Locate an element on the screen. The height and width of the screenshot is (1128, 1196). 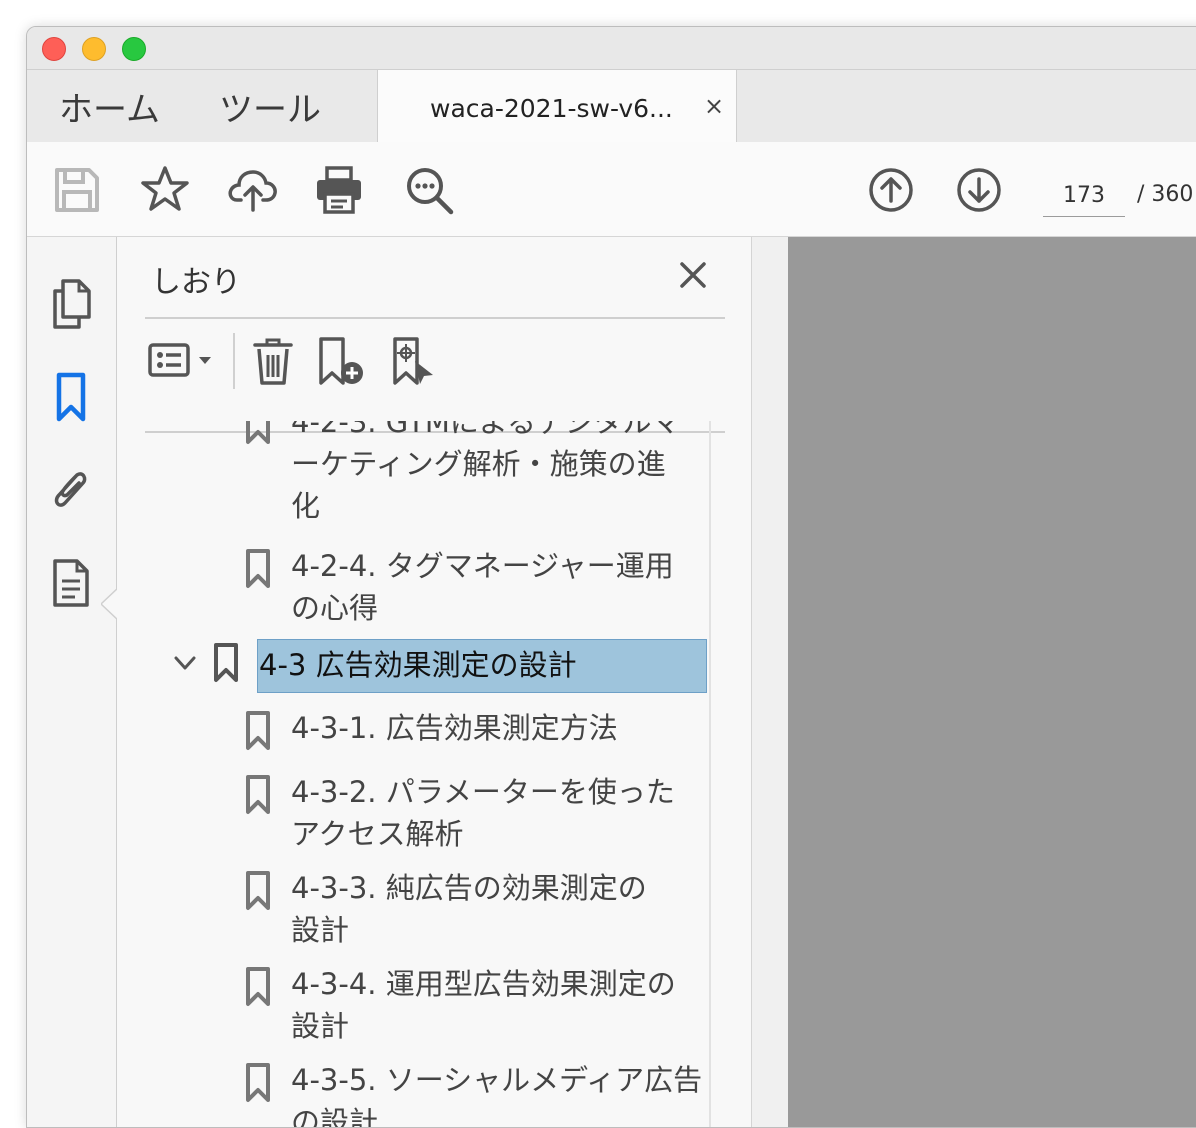
bookmark-label: 4-3-4. 運用型広告効果測定の is located at coordinates (483, 984).